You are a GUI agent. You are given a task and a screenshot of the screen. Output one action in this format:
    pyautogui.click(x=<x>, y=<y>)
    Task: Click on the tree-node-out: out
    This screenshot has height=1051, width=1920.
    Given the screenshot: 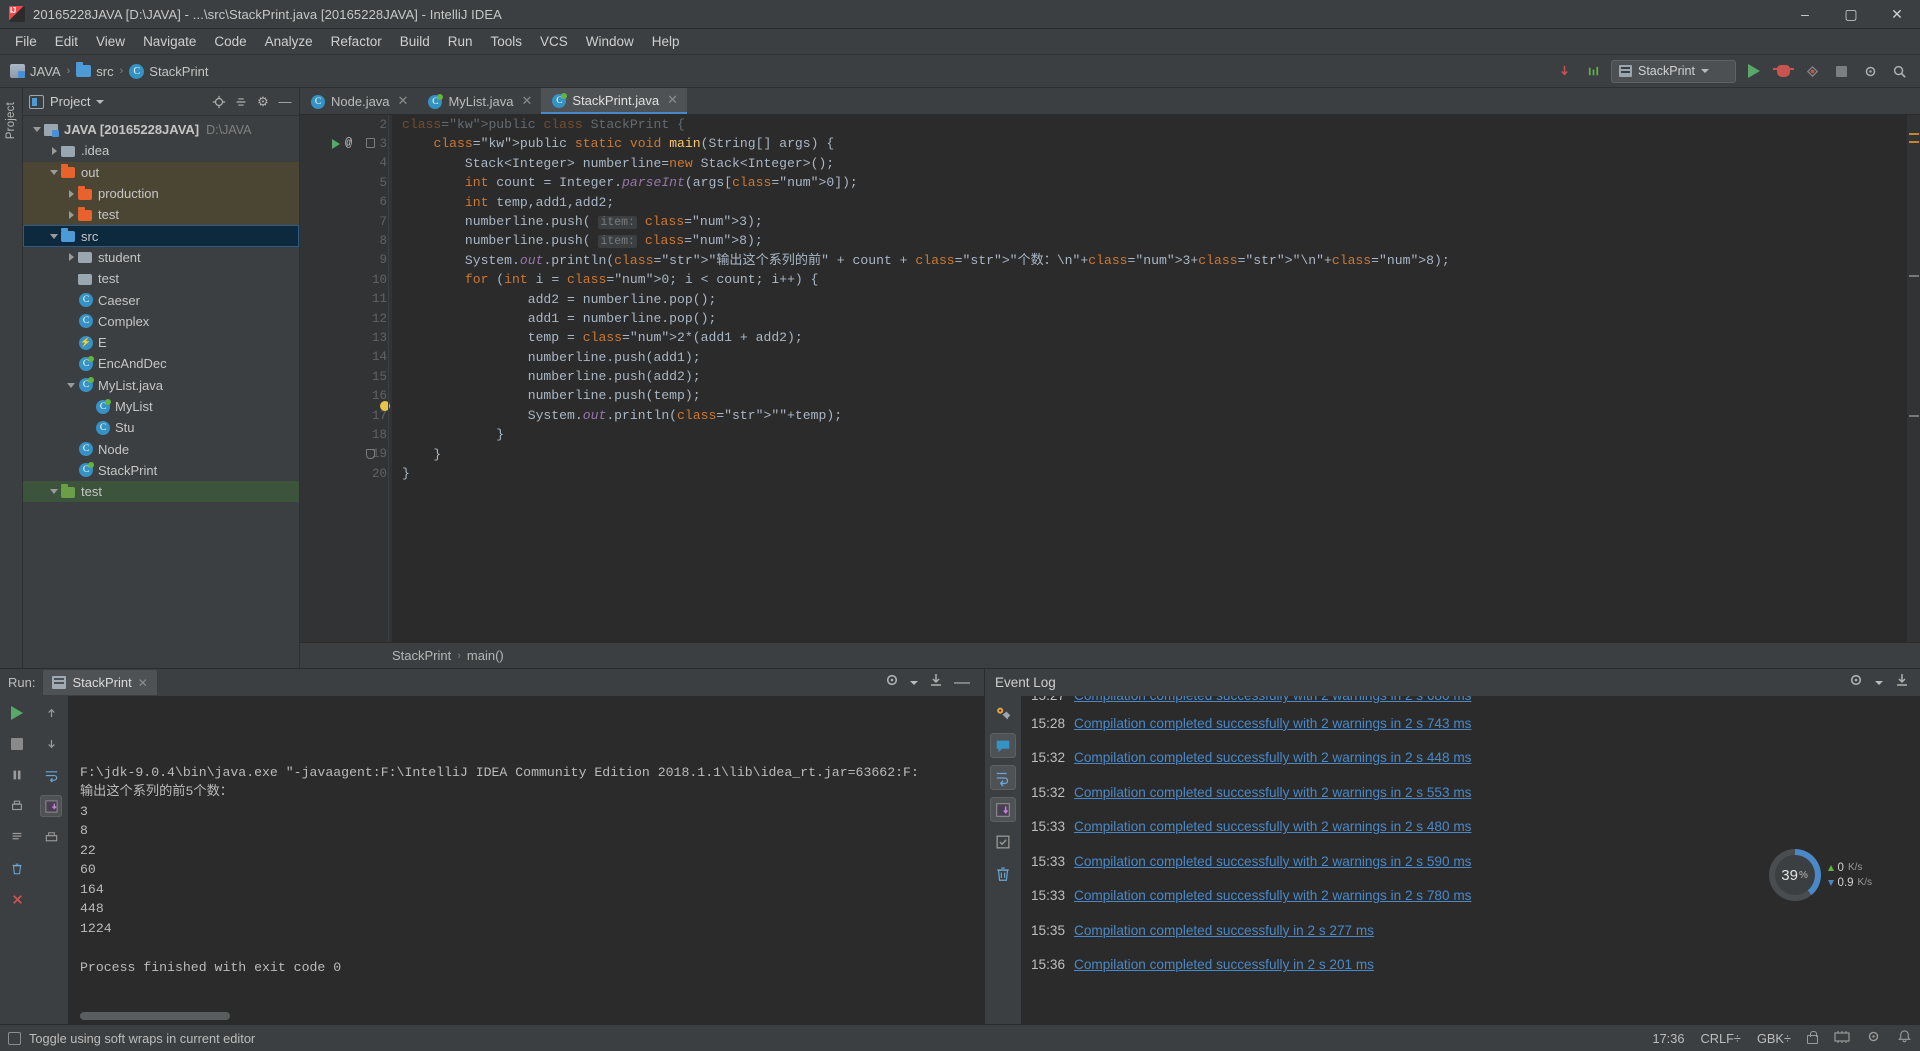 What is the action you would take?
    pyautogui.click(x=161, y=172)
    